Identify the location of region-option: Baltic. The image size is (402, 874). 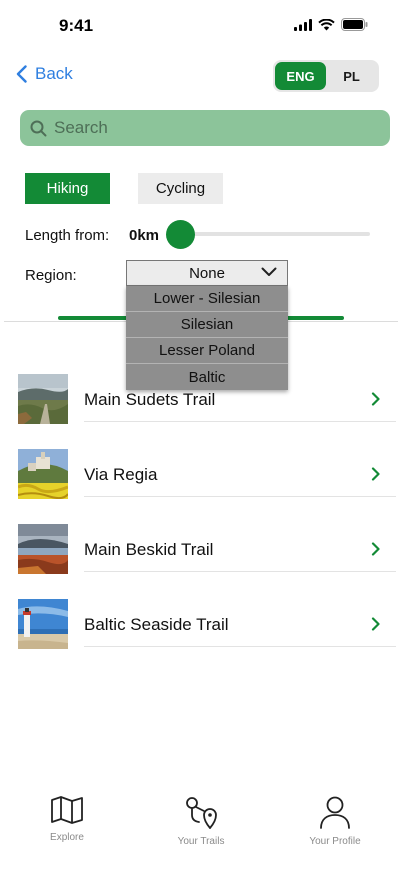
(207, 377).